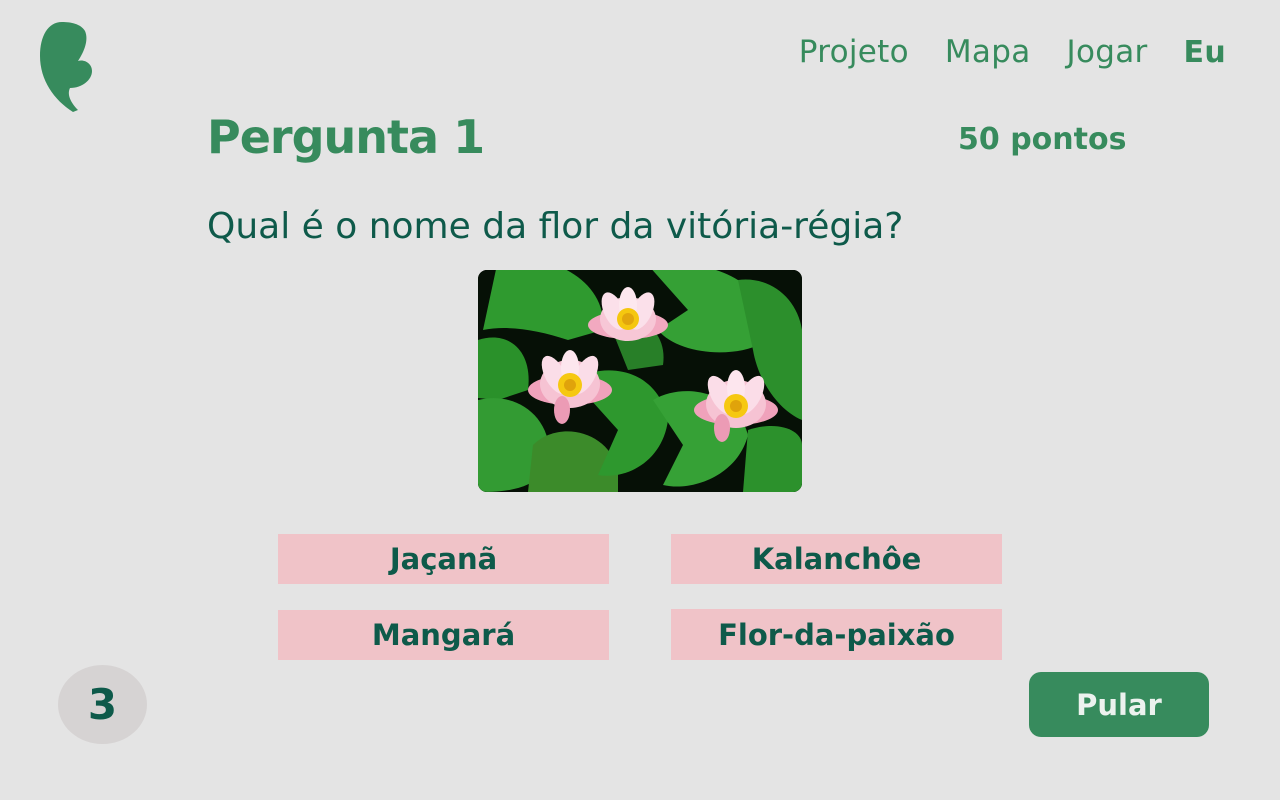  I want to click on skip-button: Pular, so click(1119, 704).